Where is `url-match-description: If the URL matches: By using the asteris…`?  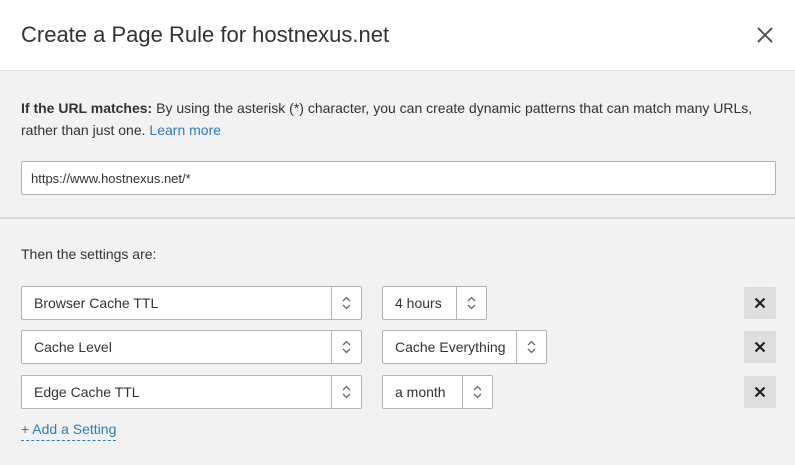
url-match-description: If the URL matches: By using the asteris… is located at coordinates (391, 119).